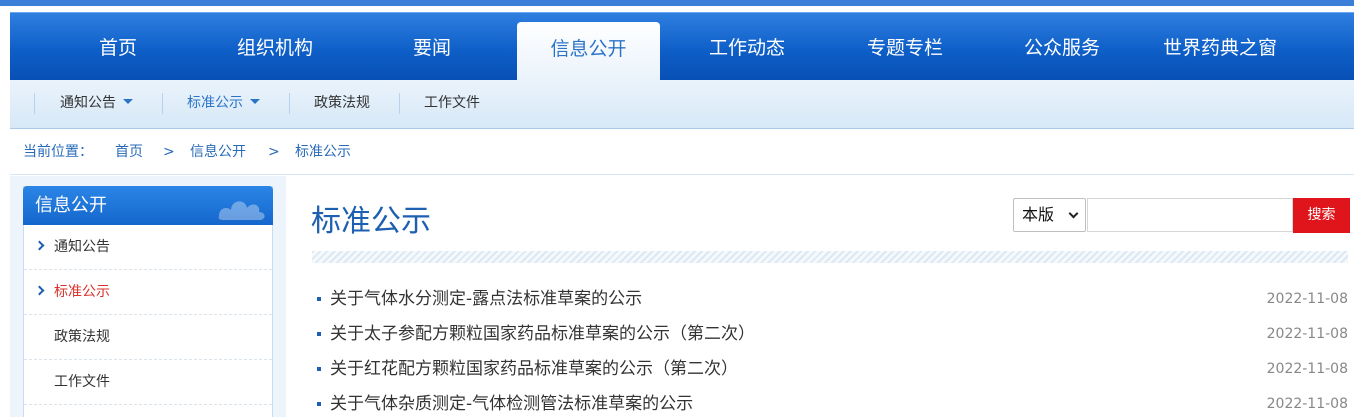  I want to click on list-item: 关于气体水分测定-露点法标准草案的公示 2022-11-08, so click(830, 299).